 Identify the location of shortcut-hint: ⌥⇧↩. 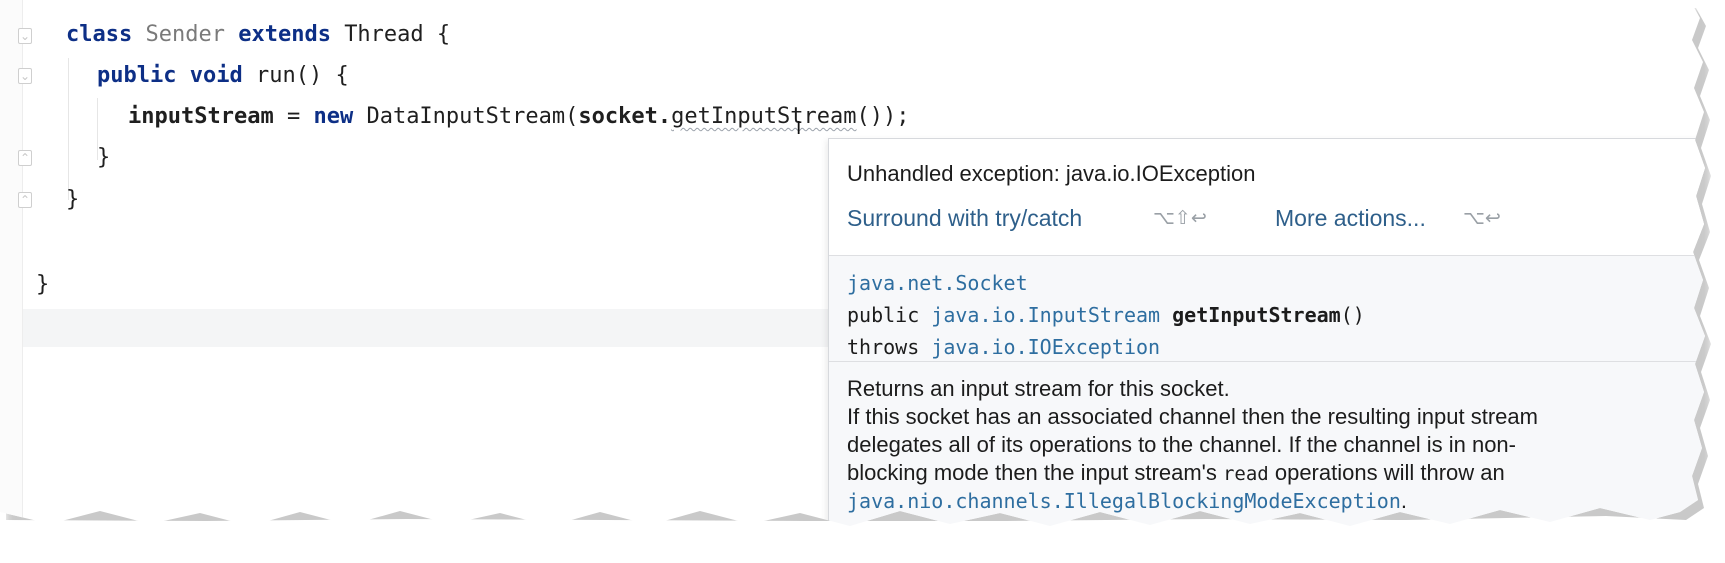
(1180, 218).